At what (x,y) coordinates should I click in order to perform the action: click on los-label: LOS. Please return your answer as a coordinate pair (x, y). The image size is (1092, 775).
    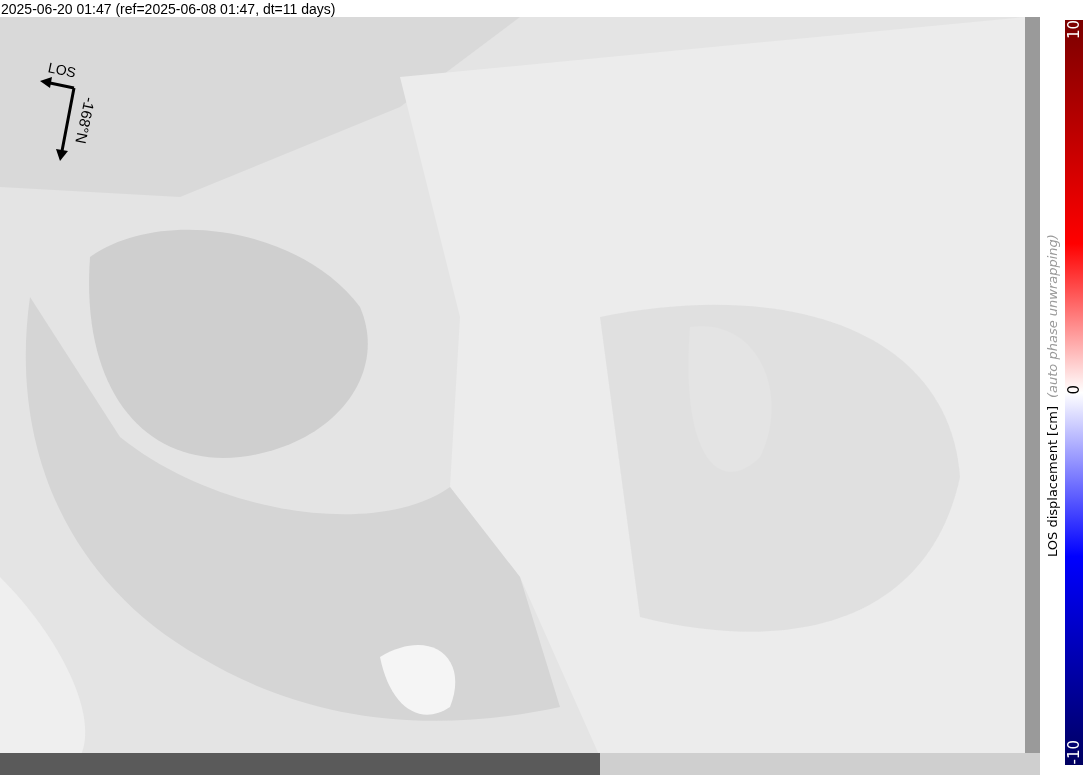
    Looking at the image, I should click on (62, 70).